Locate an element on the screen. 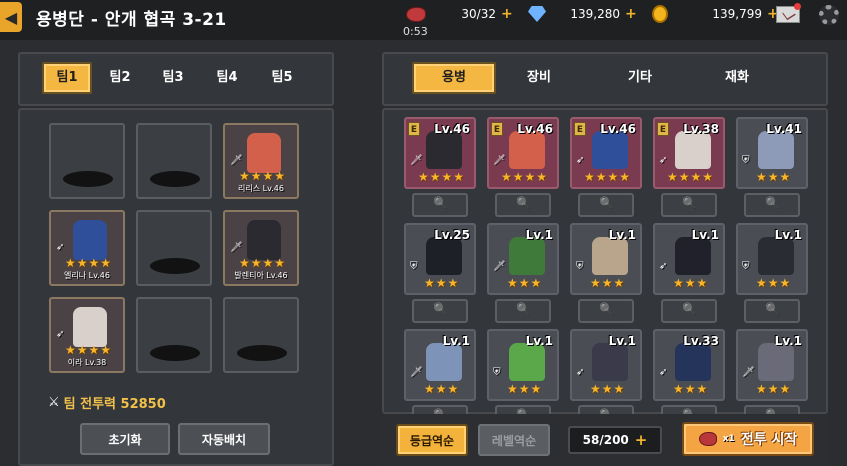 The image size is (847, 466). tab-team-1: 팀1 is located at coordinates (67, 78).